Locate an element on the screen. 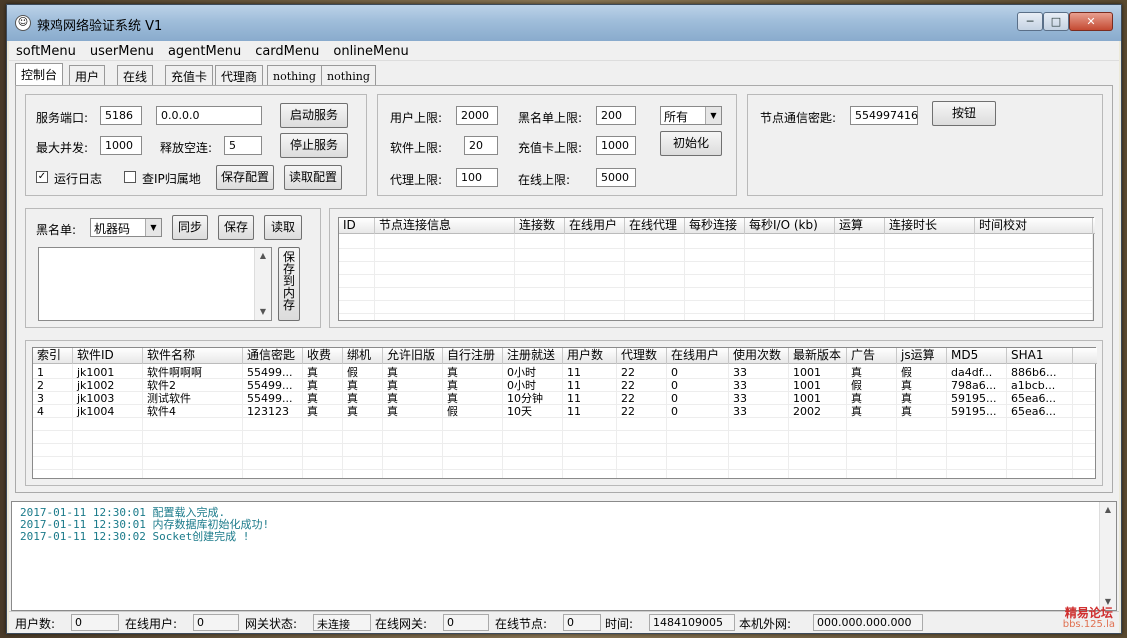 The image size is (1127, 638). col-agent-count: 代理数 is located at coordinates (642, 356).